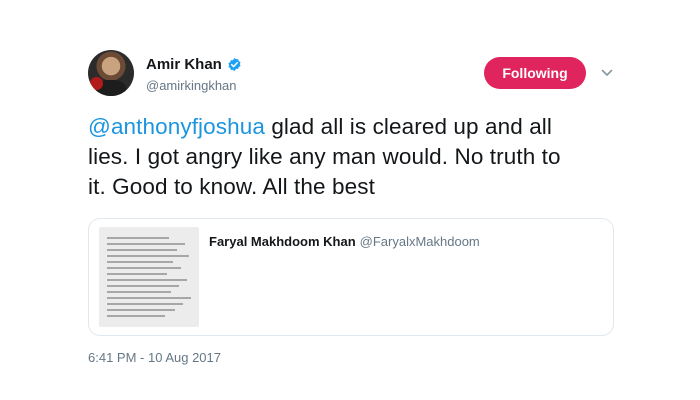 The image size is (700, 400). What do you see at coordinates (191, 85) in the screenshot?
I see `author-handle: @amirkingkhan` at bounding box center [191, 85].